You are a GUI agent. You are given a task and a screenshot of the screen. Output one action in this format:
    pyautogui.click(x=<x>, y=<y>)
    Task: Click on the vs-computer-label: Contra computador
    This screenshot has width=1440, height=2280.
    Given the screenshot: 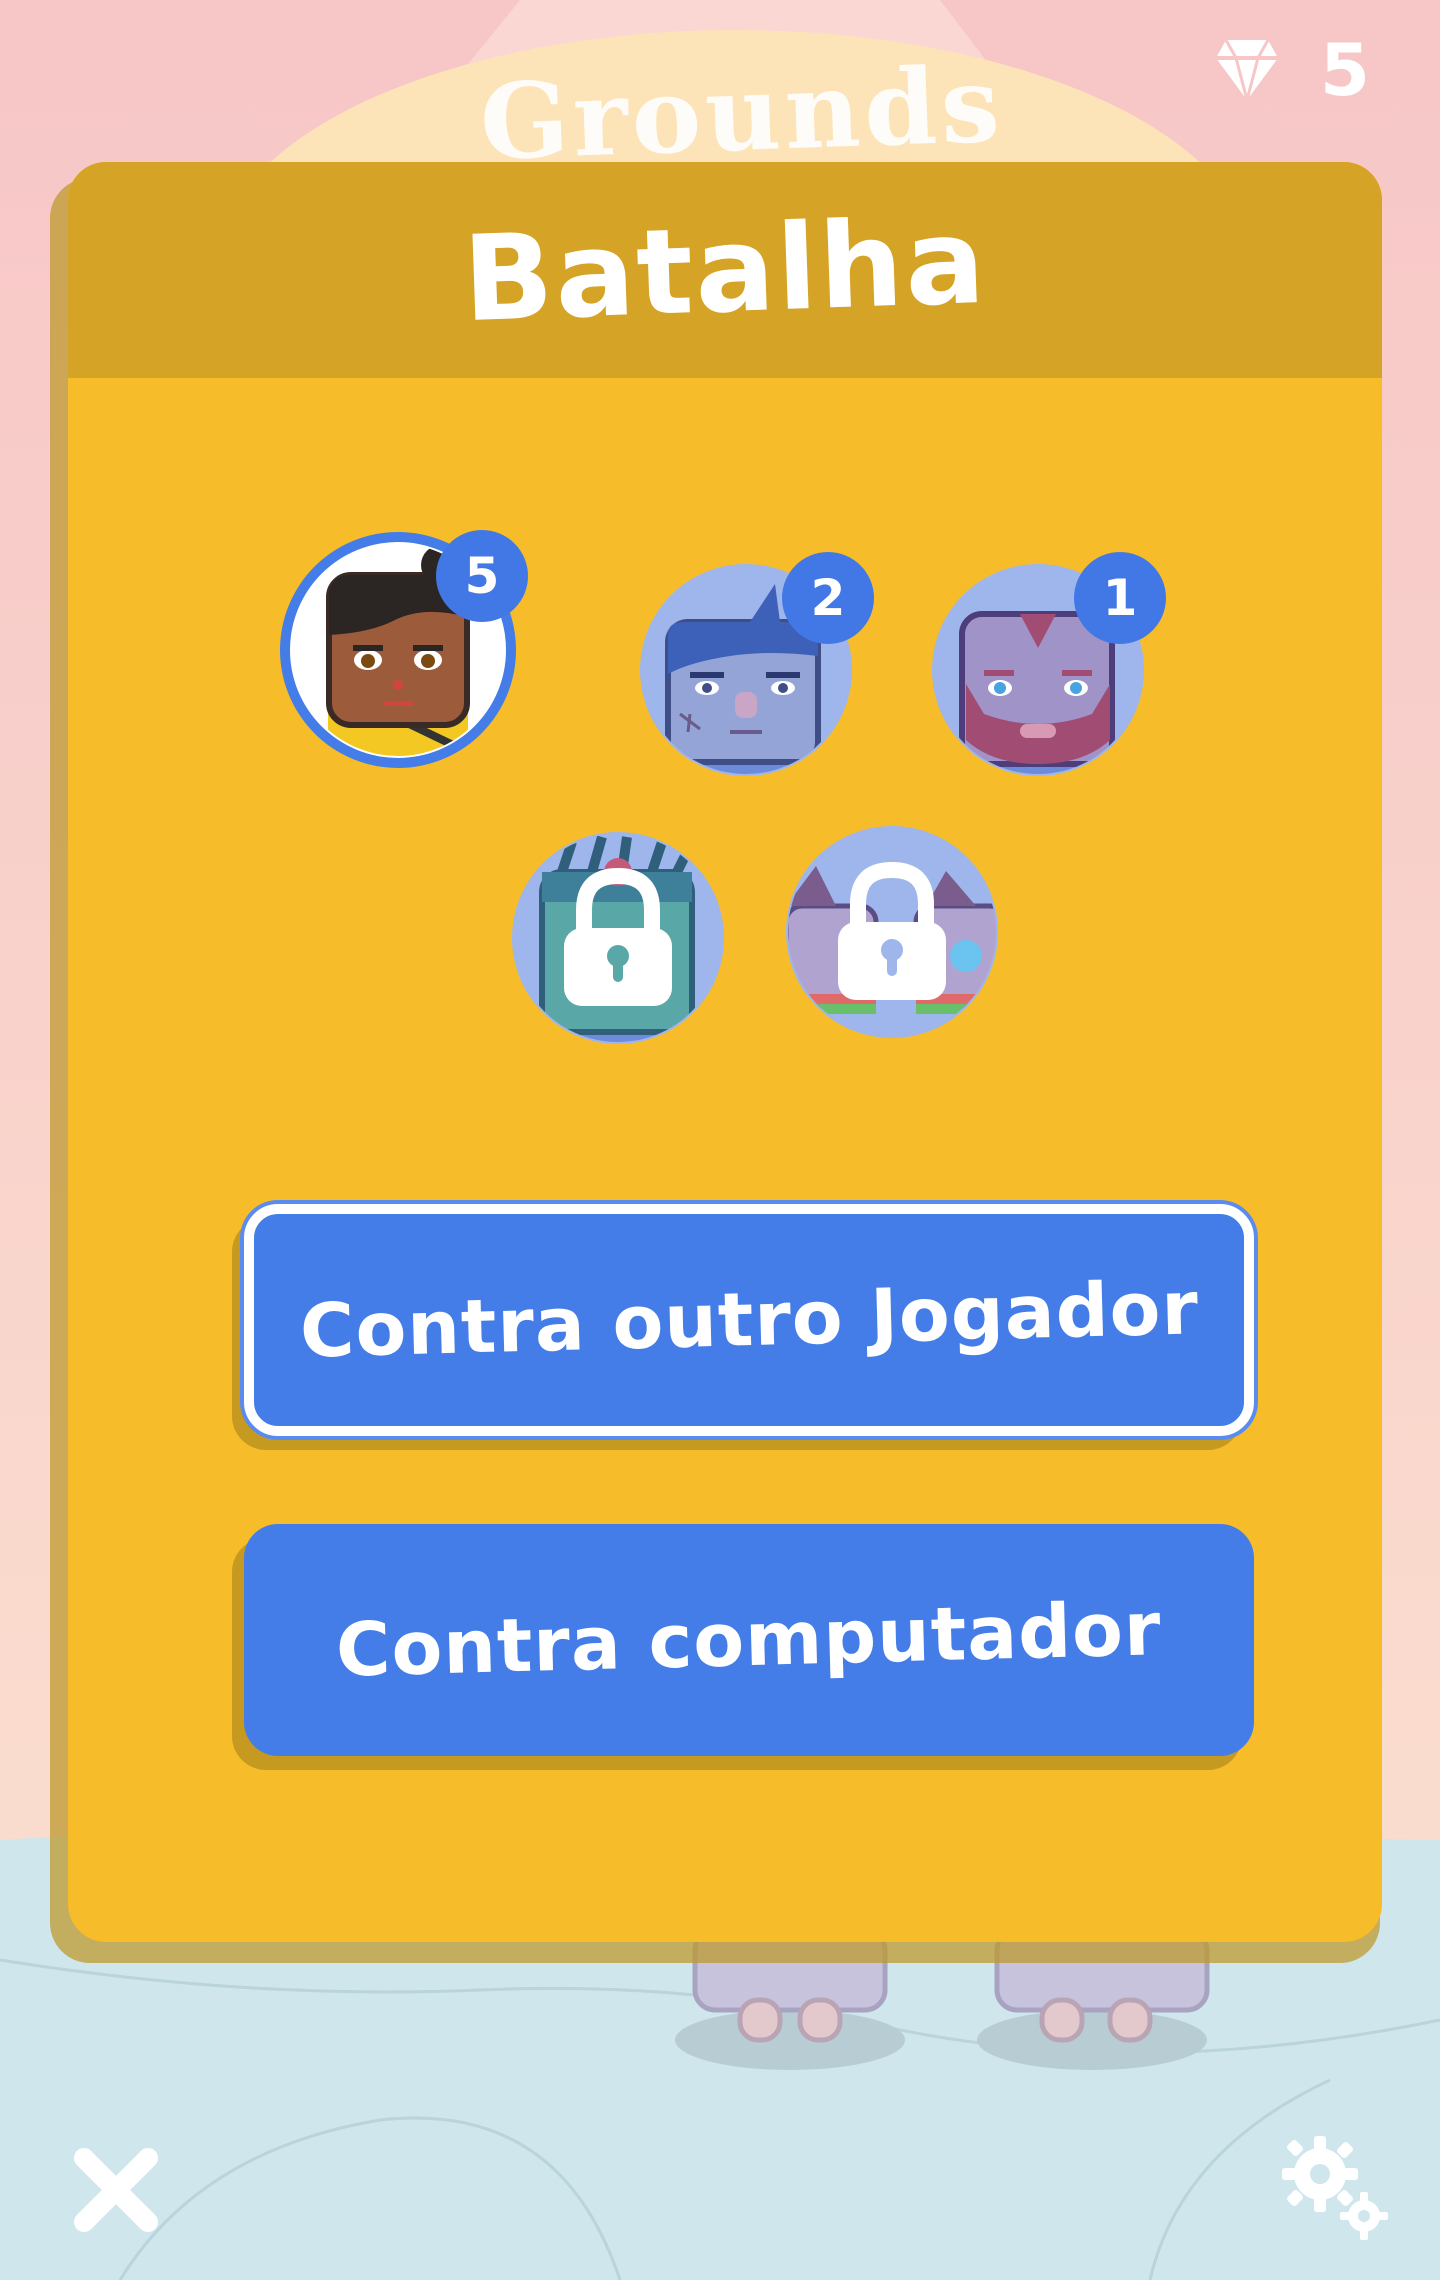 What is the action you would take?
    pyautogui.click(x=749, y=1640)
    